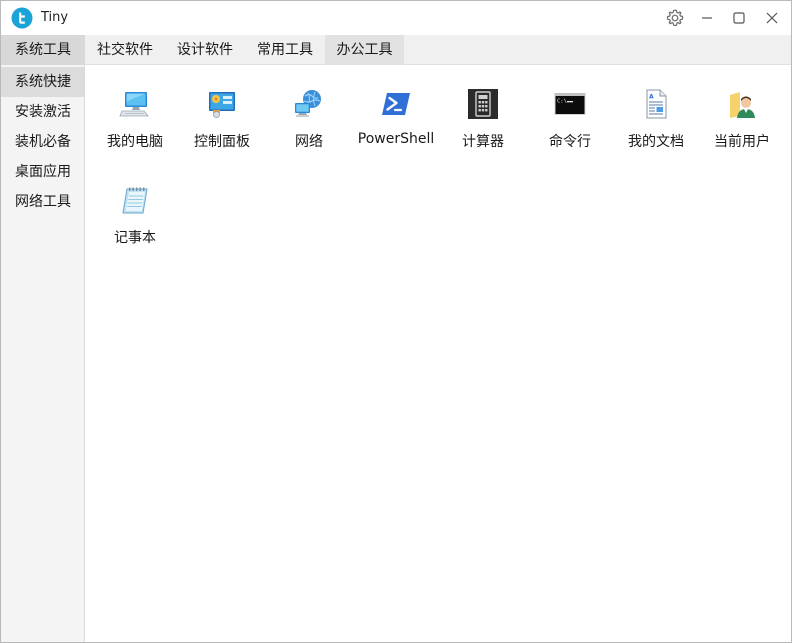  What do you see at coordinates (570, 142) in the screenshot?
I see `app-label: 命令行` at bounding box center [570, 142].